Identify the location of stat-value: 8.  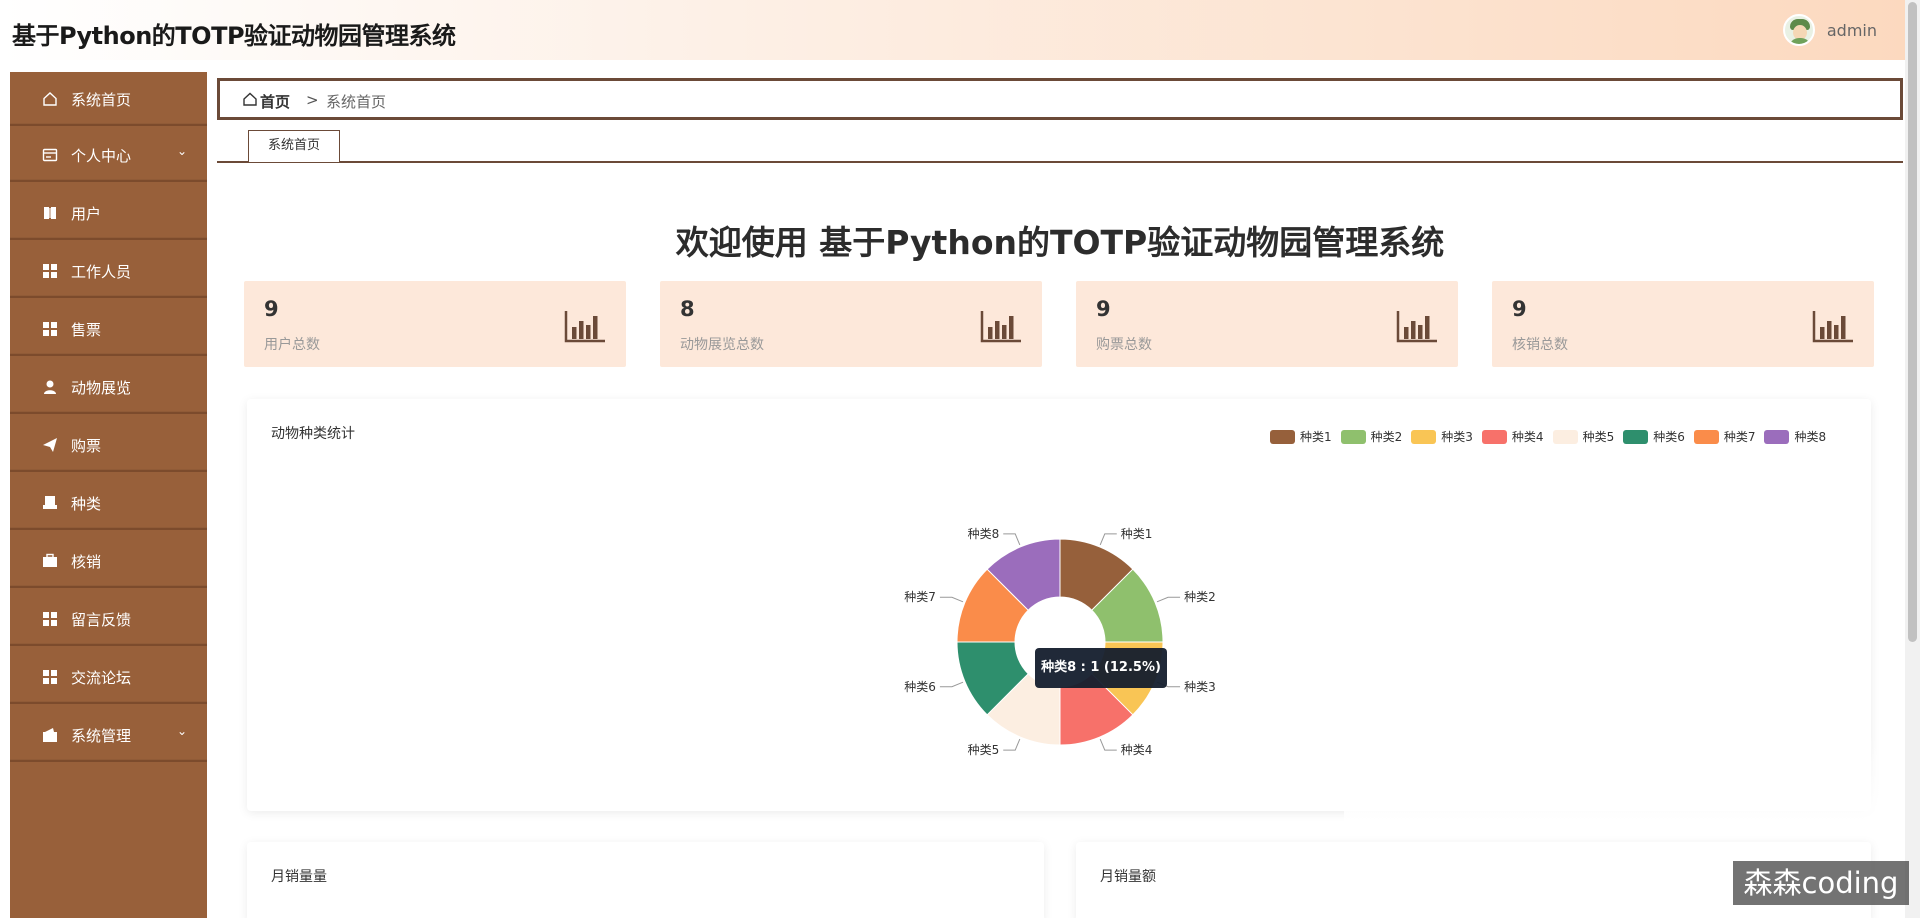
(687, 309).